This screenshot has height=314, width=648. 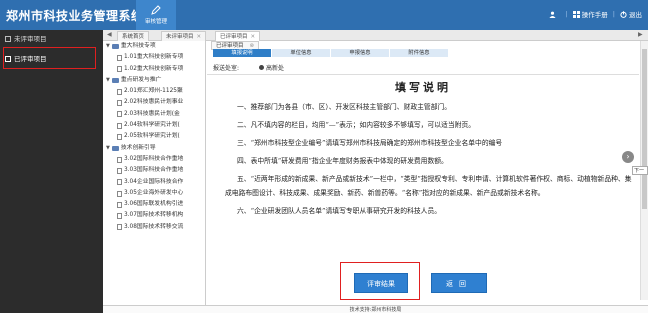 I want to click on tree-node: 2.05软科学研究计划(, so click(x=154, y=136).